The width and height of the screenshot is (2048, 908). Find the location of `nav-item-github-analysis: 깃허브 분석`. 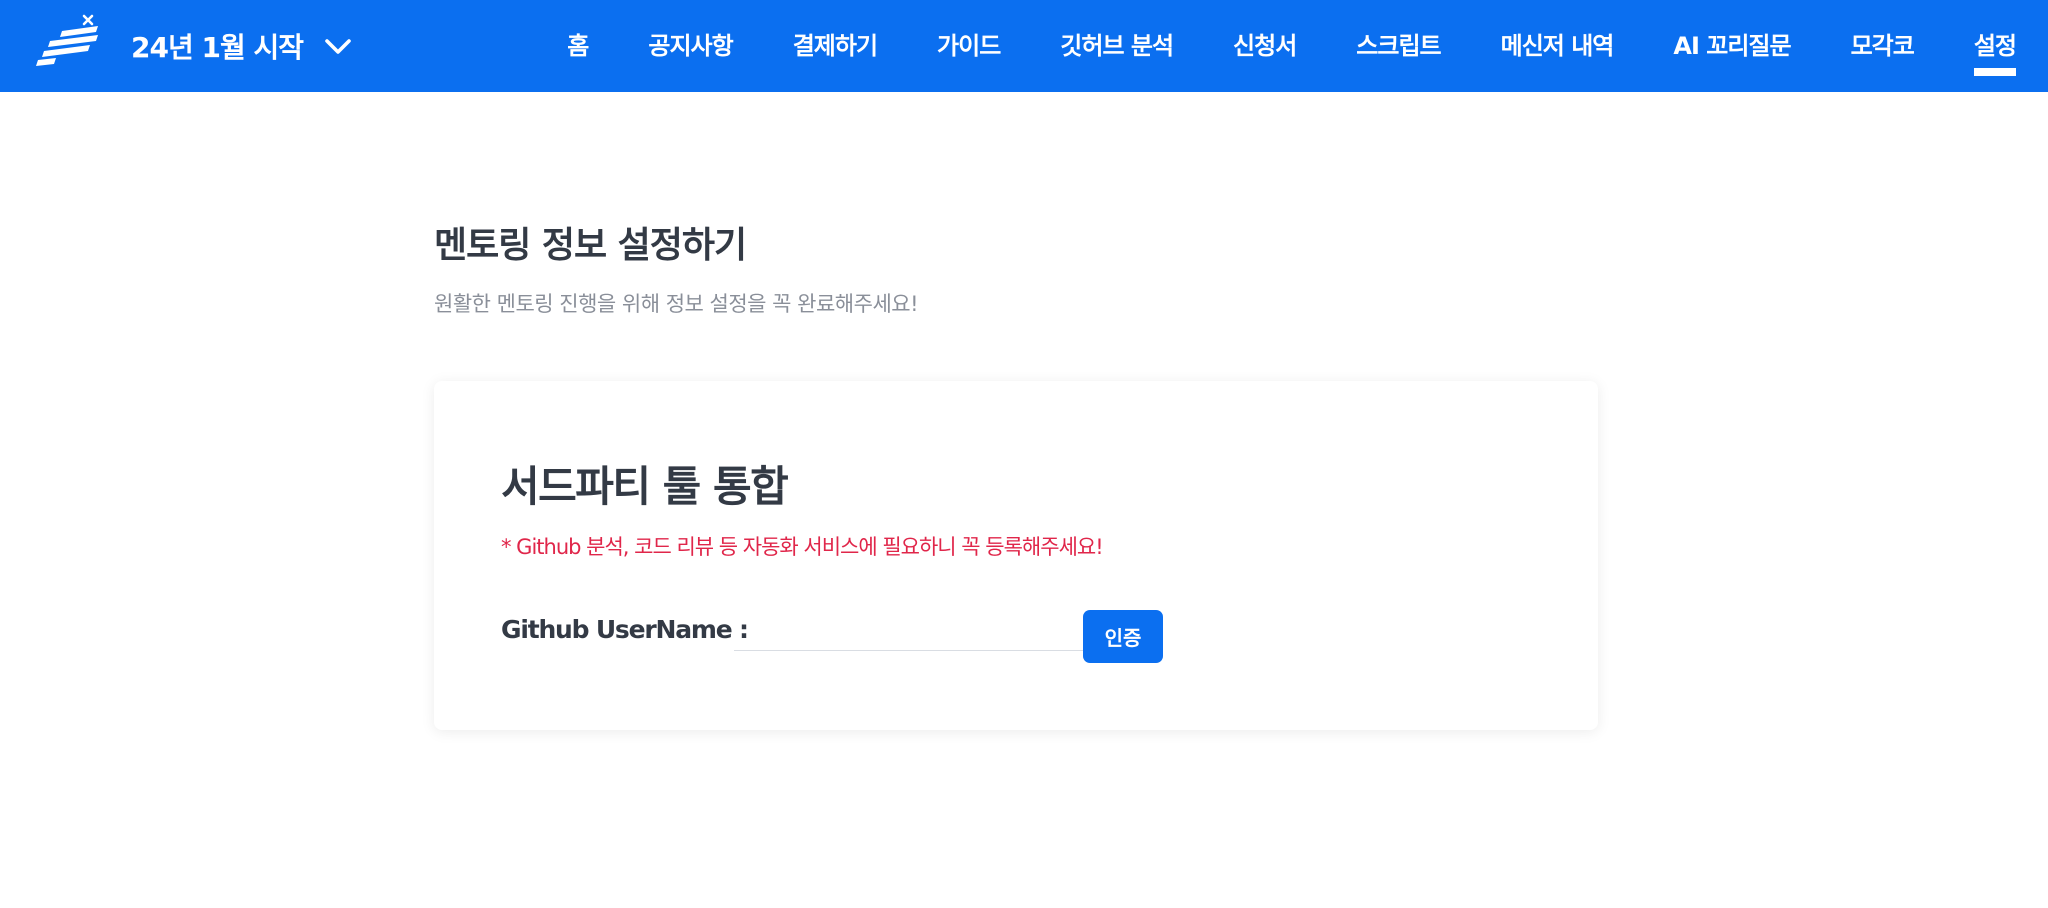

nav-item-github-analysis: 깃허브 분석 is located at coordinates (1117, 46).